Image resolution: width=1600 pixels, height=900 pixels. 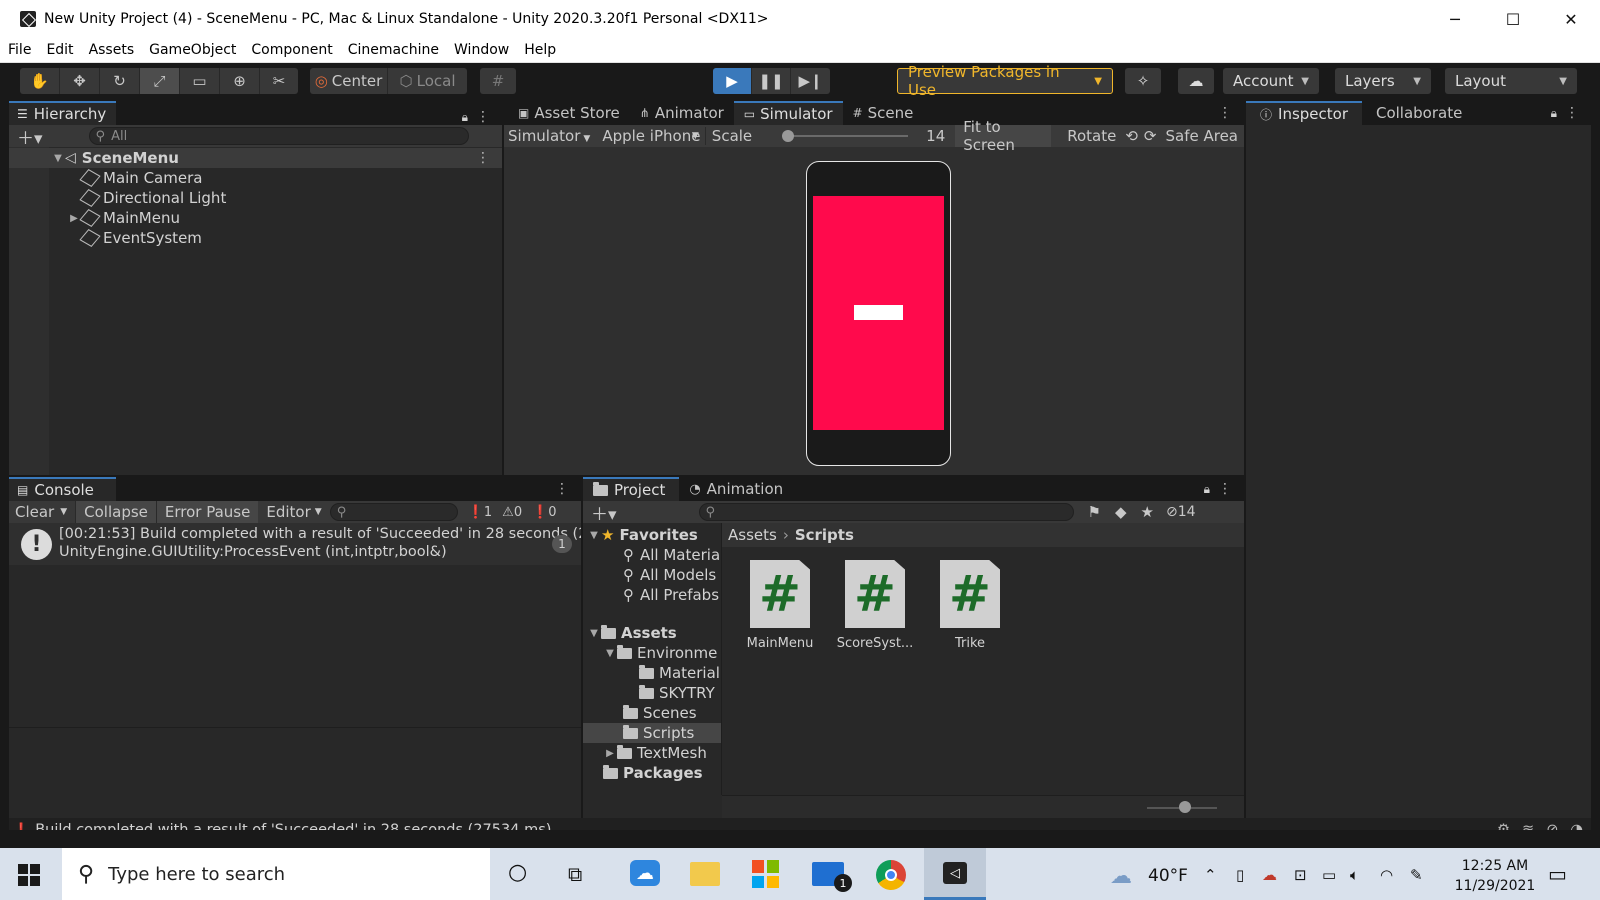 What do you see at coordinates (652, 733) in the screenshot?
I see `tree-folder-selected: Scripts` at bounding box center [652, 733].